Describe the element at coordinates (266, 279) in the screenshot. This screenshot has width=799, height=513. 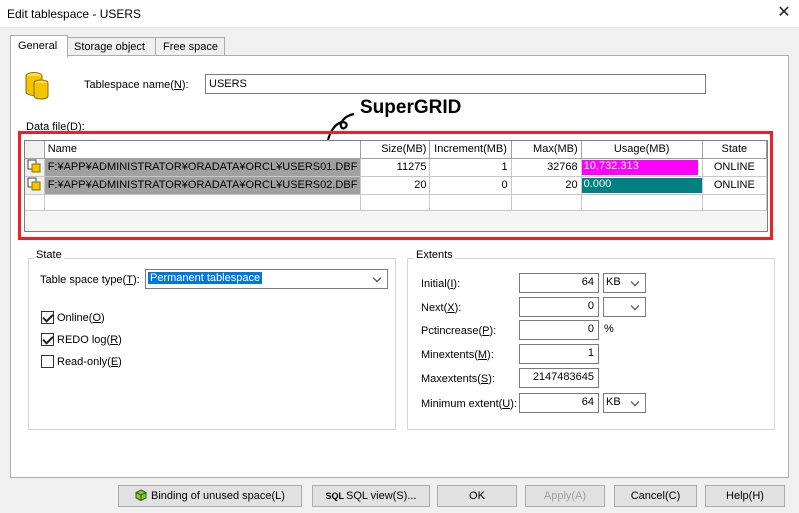
I see `tablespace-type-select: Permanent tablespace` at that location.